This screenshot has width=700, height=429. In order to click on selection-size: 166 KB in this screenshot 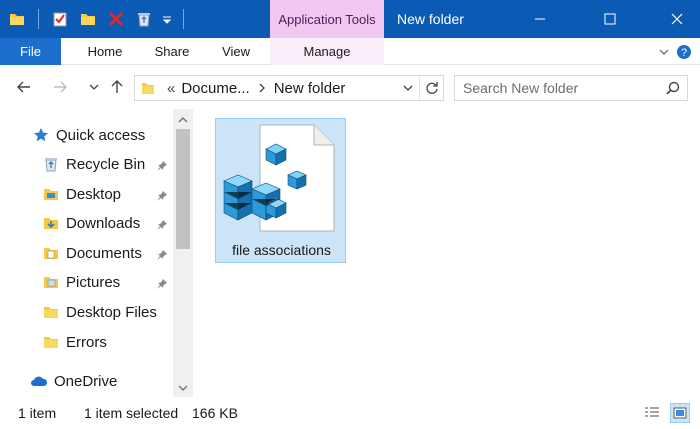, I will do `click(215, 413)`.